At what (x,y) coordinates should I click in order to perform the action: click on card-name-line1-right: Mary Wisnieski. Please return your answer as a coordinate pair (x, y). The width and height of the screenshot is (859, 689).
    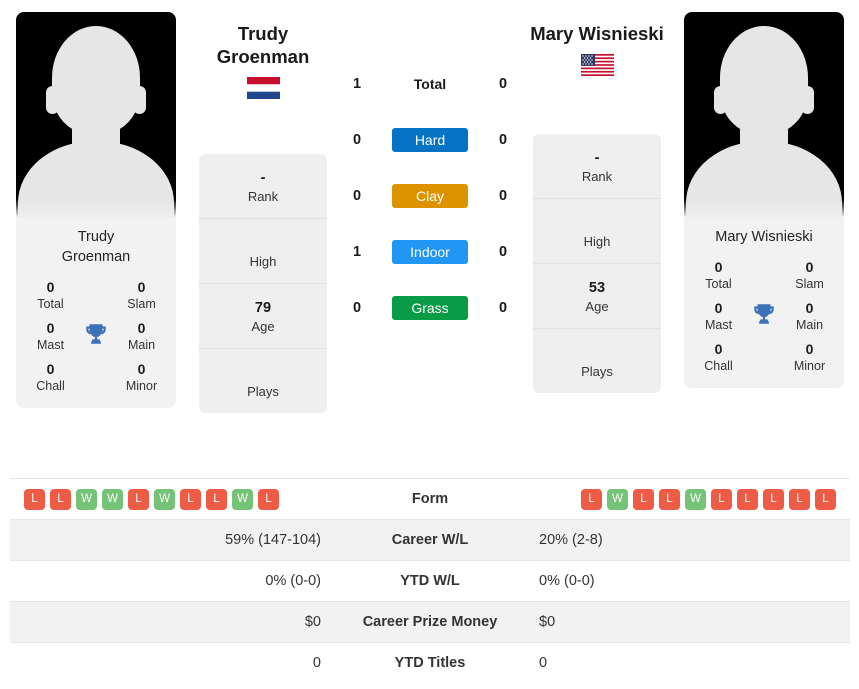
    Looking at the image, I should click on (764, 237).